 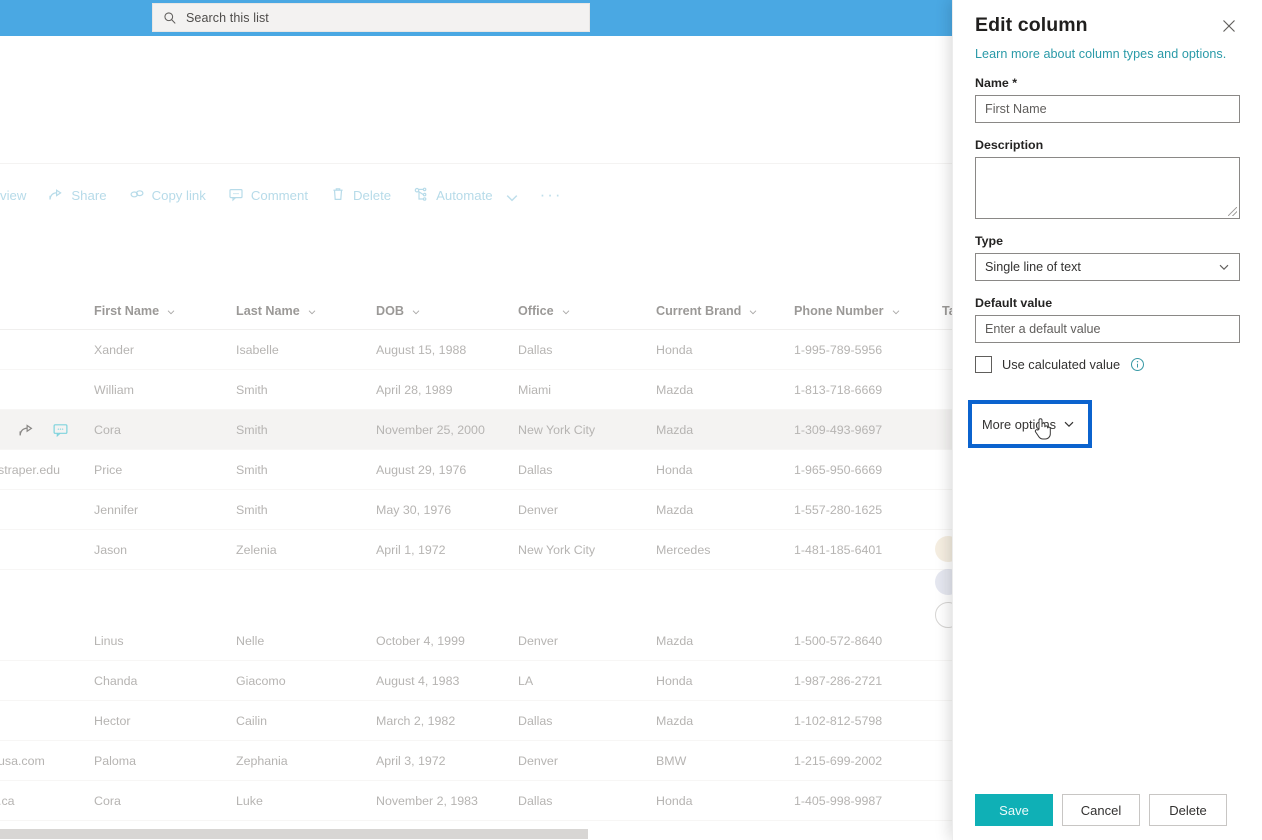 I want to click on table-cell-first: Hector, so click(x=112, y=720).